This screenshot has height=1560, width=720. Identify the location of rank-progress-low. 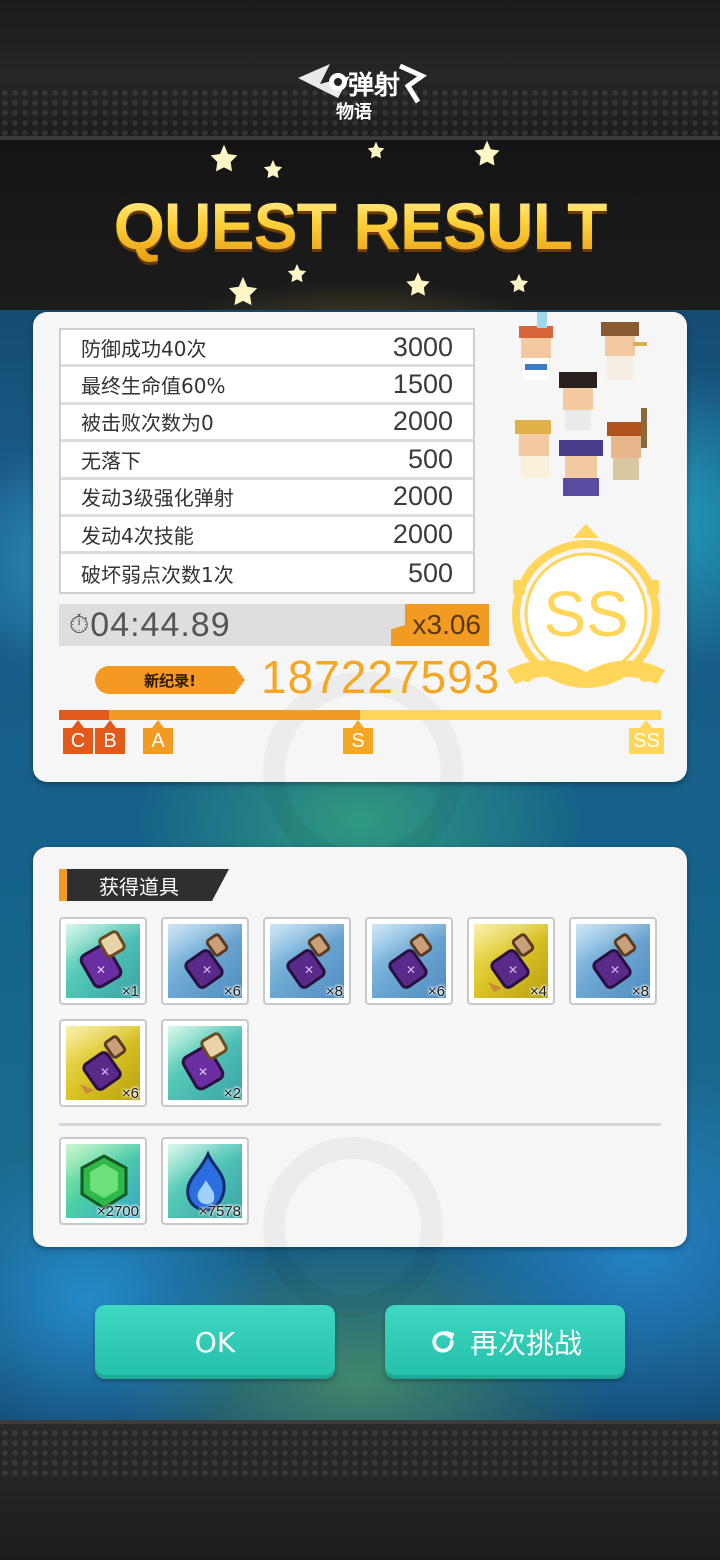
(84, 715).